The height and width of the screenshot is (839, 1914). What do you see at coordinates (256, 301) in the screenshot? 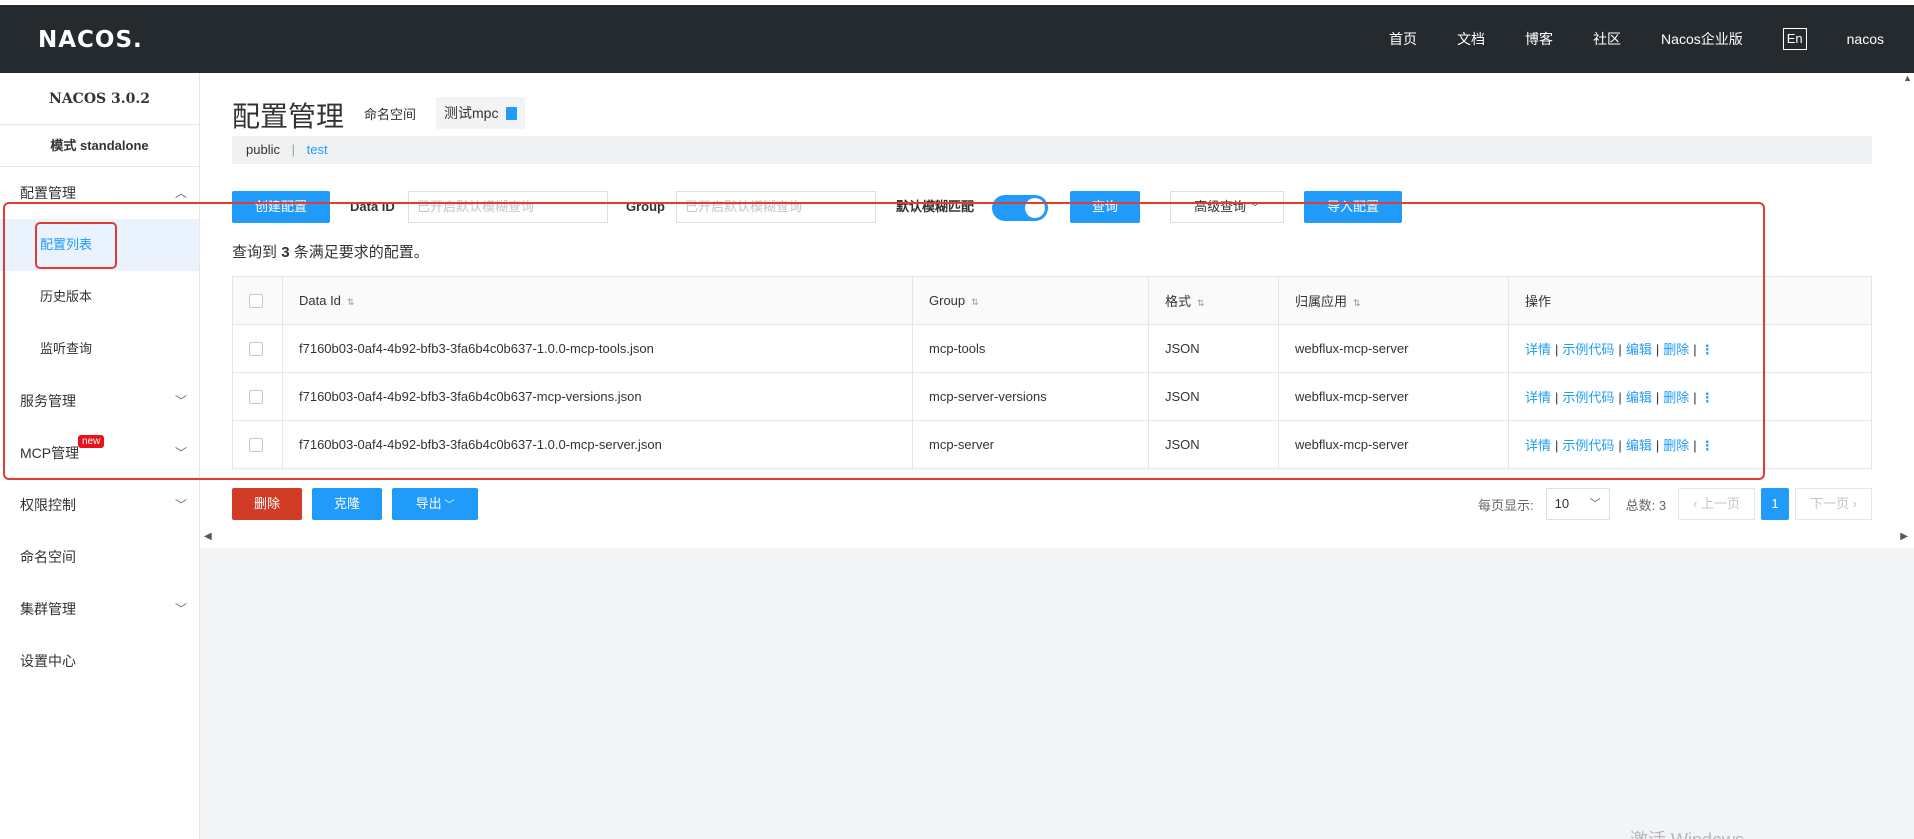
I see `select-all-checkbox` at bounding box center [256, 301].